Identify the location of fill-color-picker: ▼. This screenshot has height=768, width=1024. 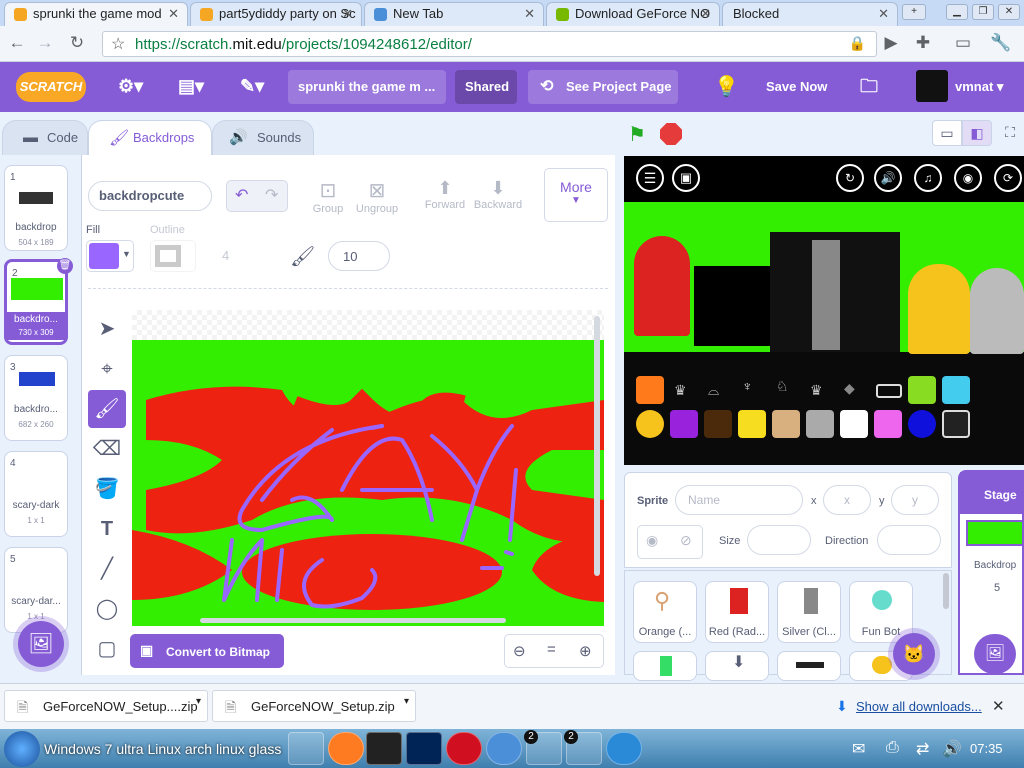
(110, 256).